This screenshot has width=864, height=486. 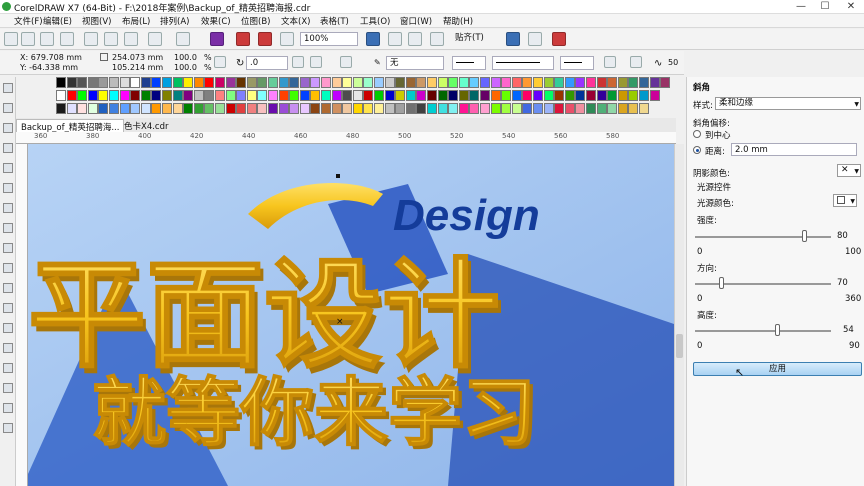 What do you see at coordinates (267, 63) in the screenshot?
I see `rotation-angle-field: .0` at bounding box center [267, 63].